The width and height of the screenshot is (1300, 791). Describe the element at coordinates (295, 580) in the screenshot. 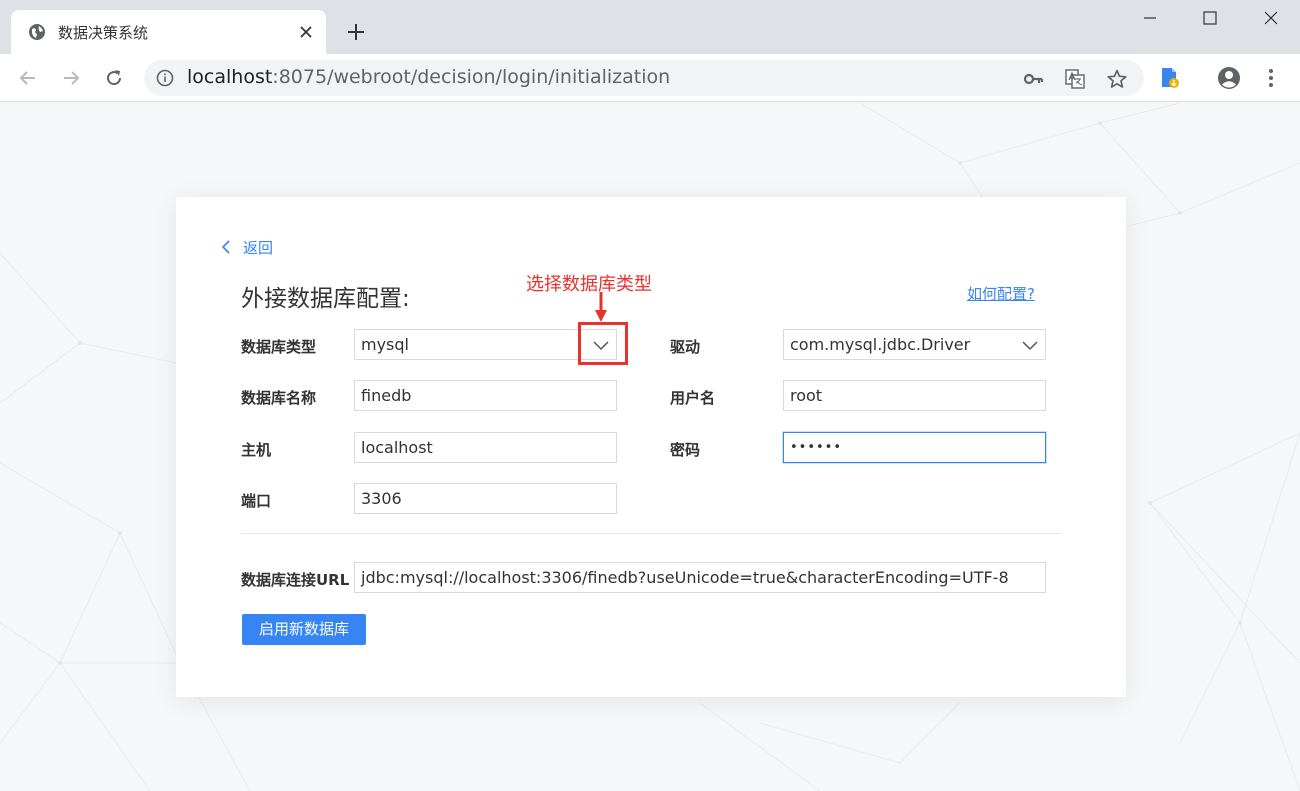

I see `connection-url-label: 数据库连接URL` at that location.